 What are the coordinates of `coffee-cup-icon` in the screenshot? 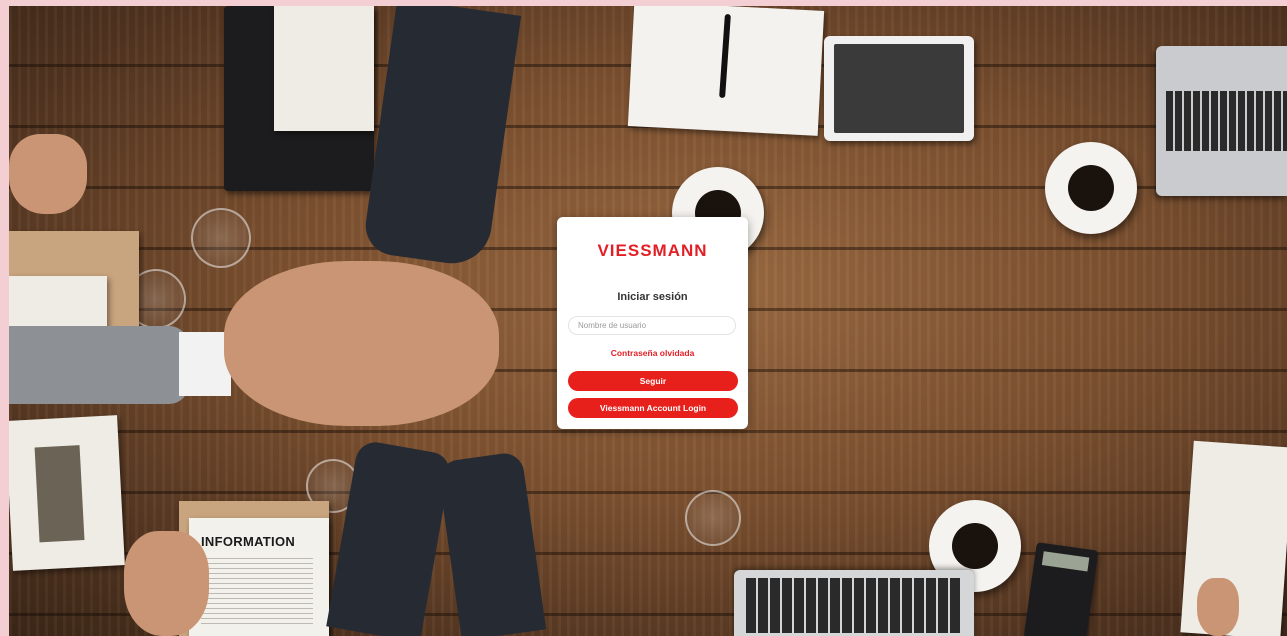 It's located at (1091, 188).